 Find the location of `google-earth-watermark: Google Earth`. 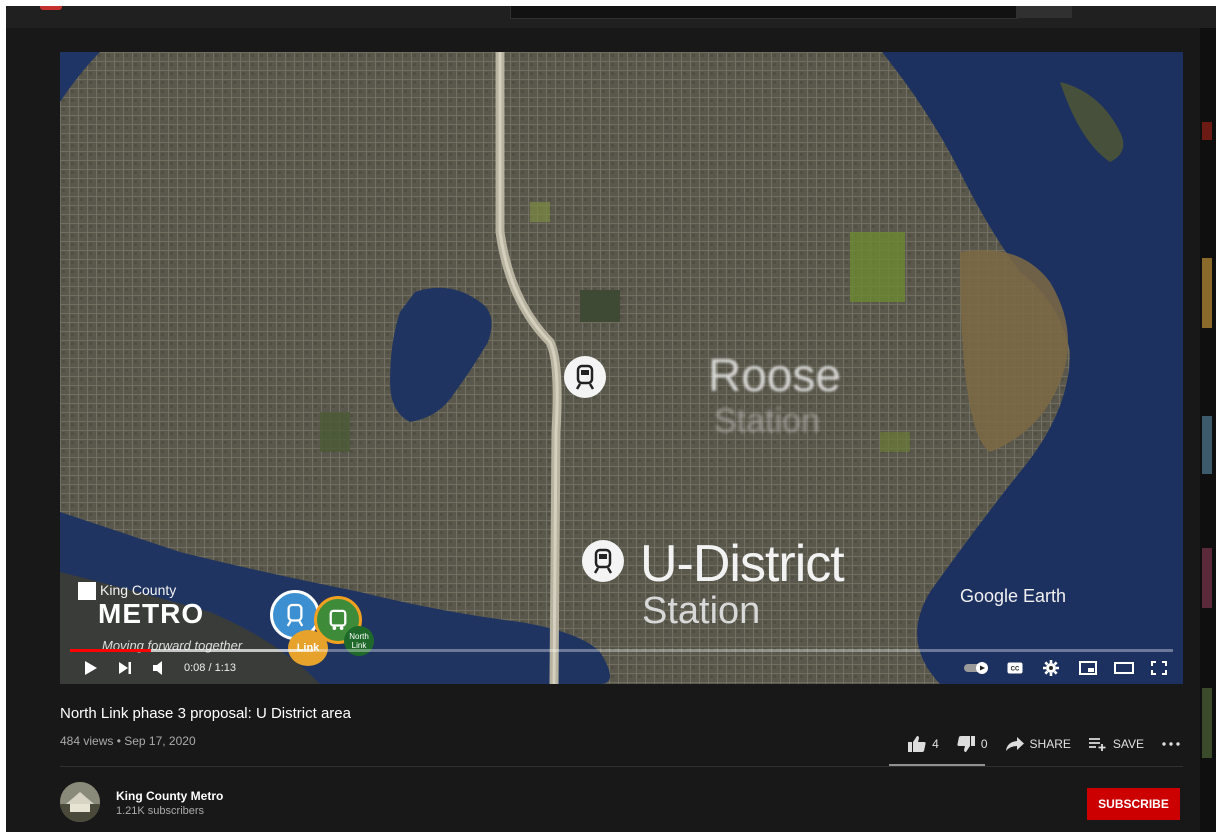

google-earth-watermark: Google Earth is located at coordinates (1013, 596).